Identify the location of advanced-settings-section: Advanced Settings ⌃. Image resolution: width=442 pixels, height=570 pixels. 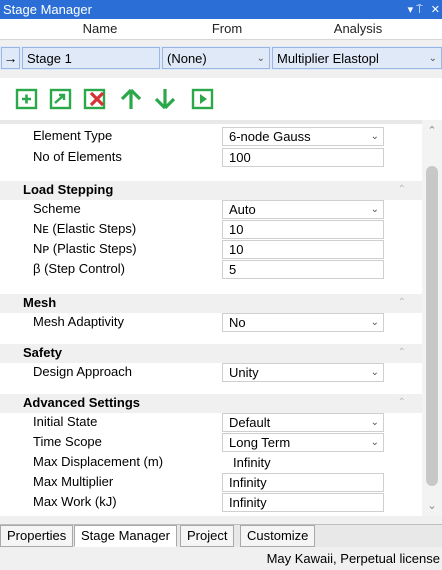
(211, 403).